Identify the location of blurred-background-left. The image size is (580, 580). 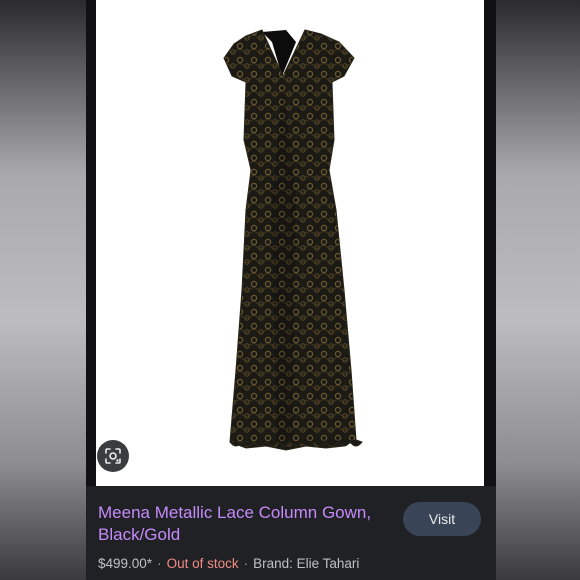
(43, 290).